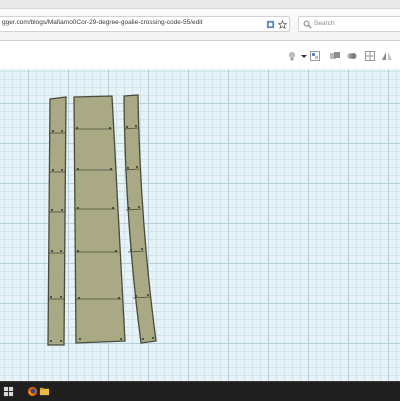 This screenshot has height=401, width=400. What do you see at coordinates (140, 219) in the screenshot?
I see `right-strip` at bounding box center [140, 219].